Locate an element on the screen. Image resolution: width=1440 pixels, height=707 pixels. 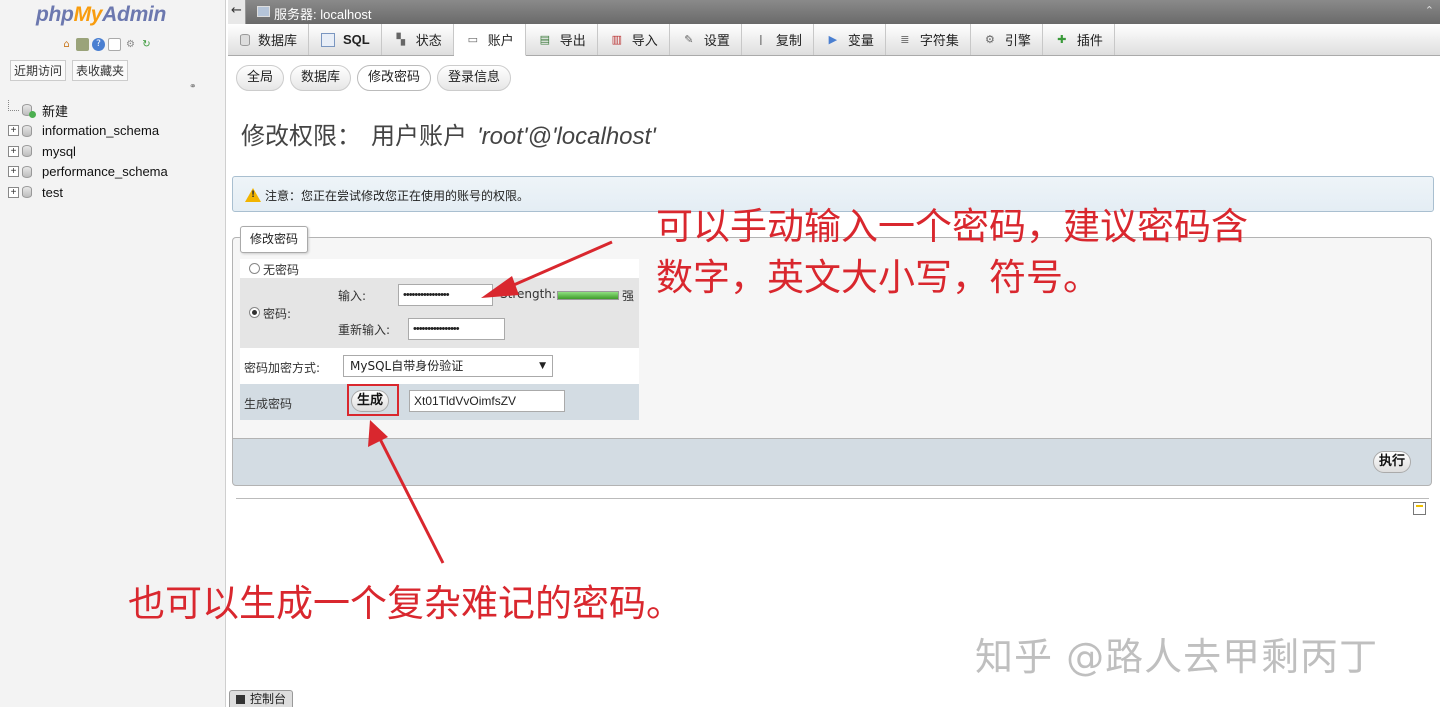
annotation-manual-line2: 数字，英文大小写，符号。 is located at coordinates (878, 277).